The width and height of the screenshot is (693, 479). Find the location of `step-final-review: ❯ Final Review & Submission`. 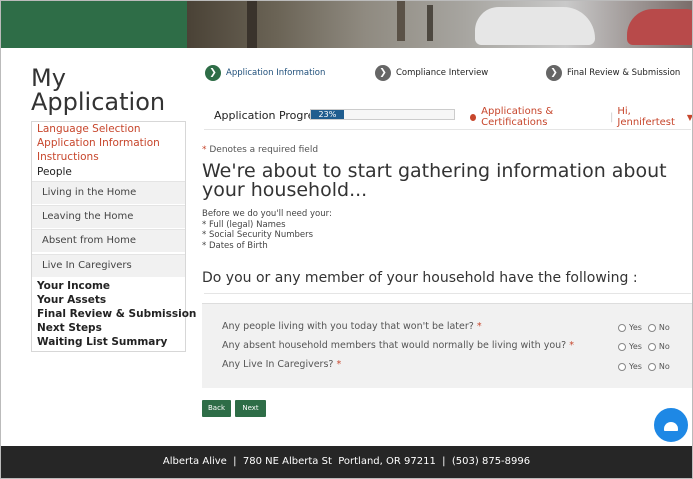

step-final-review: ❯ Final Review & Submission is located at coordinates (613, 73).